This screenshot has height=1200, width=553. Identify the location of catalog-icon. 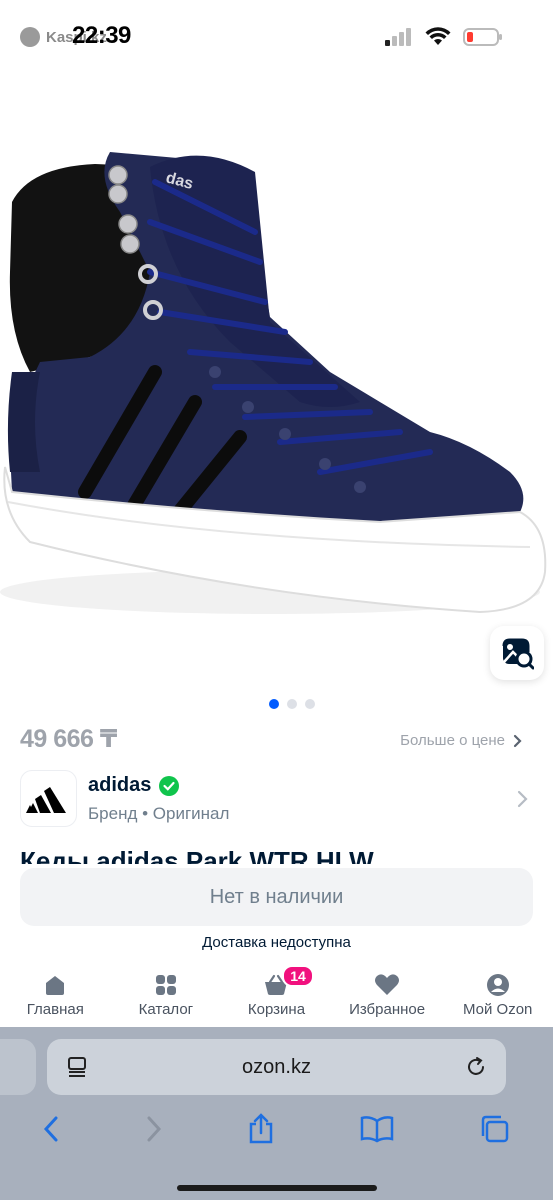
(165, 985).